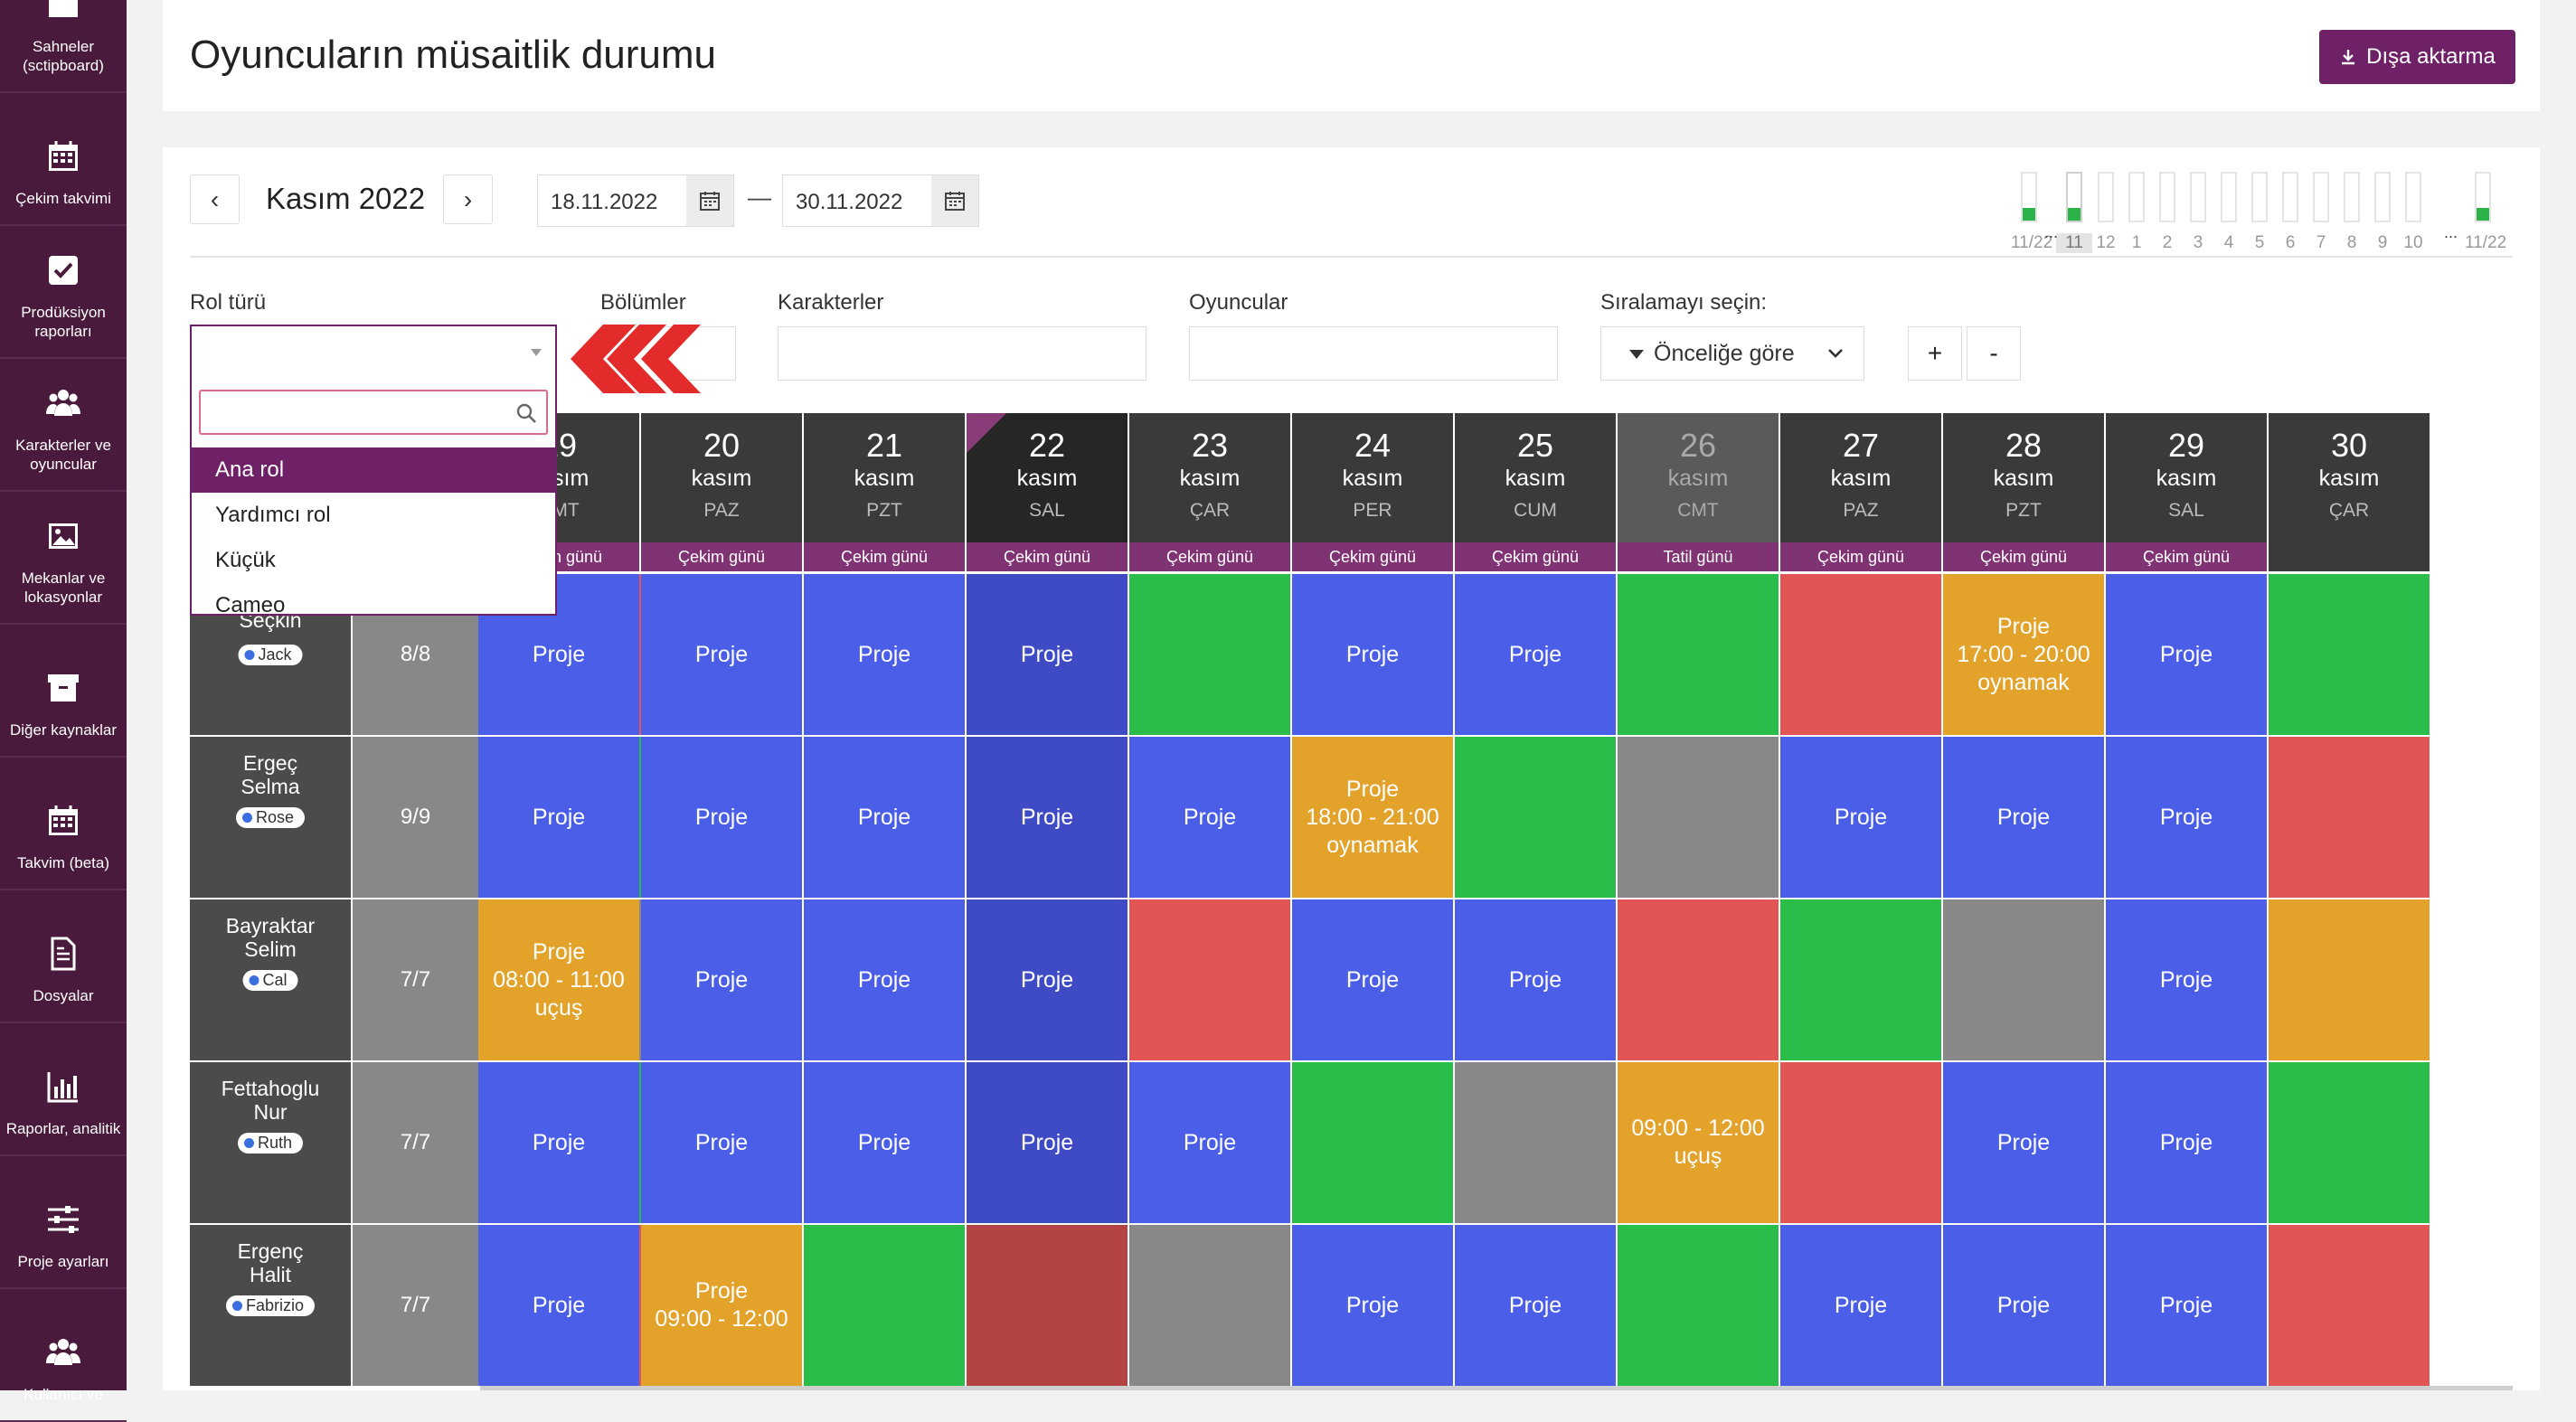 The height and width of the screenshot is (1422, 2576). I want to click on zoom-in-button: +, so click(1935, 354).